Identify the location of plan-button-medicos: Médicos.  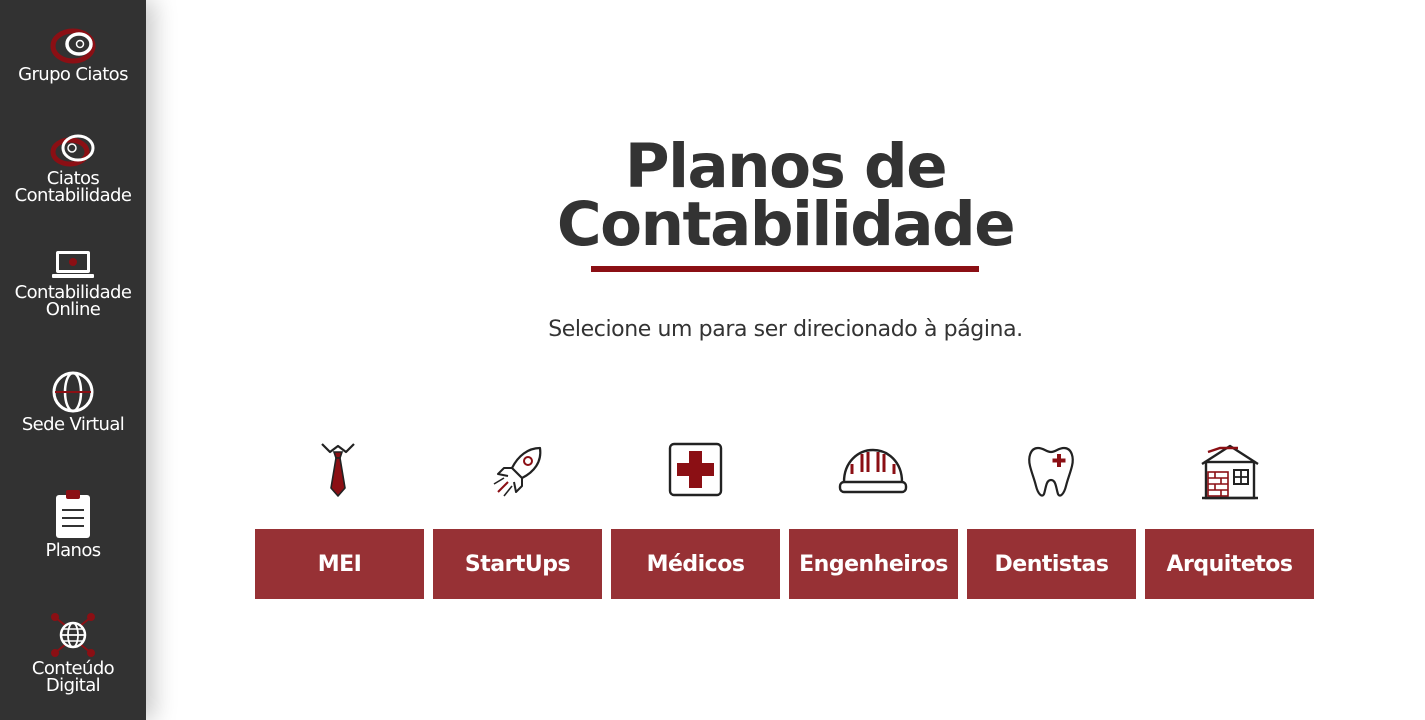
(695, 564).